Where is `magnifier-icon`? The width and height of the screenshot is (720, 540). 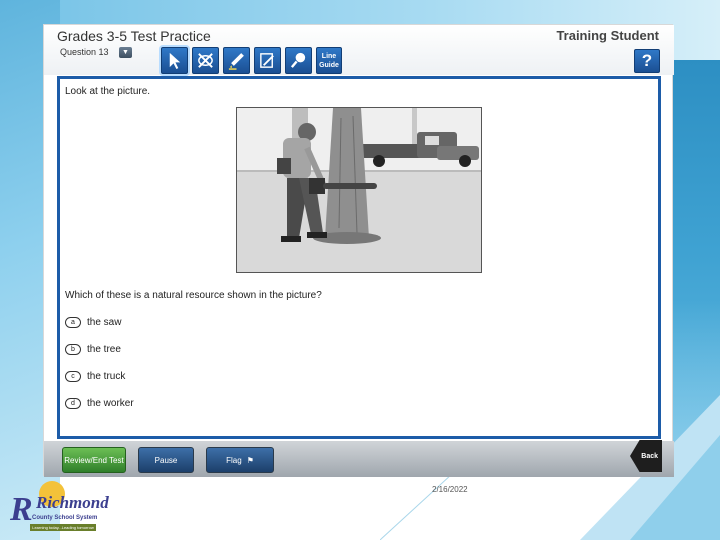
magnifier-icon is located at coordinates (298, 60).